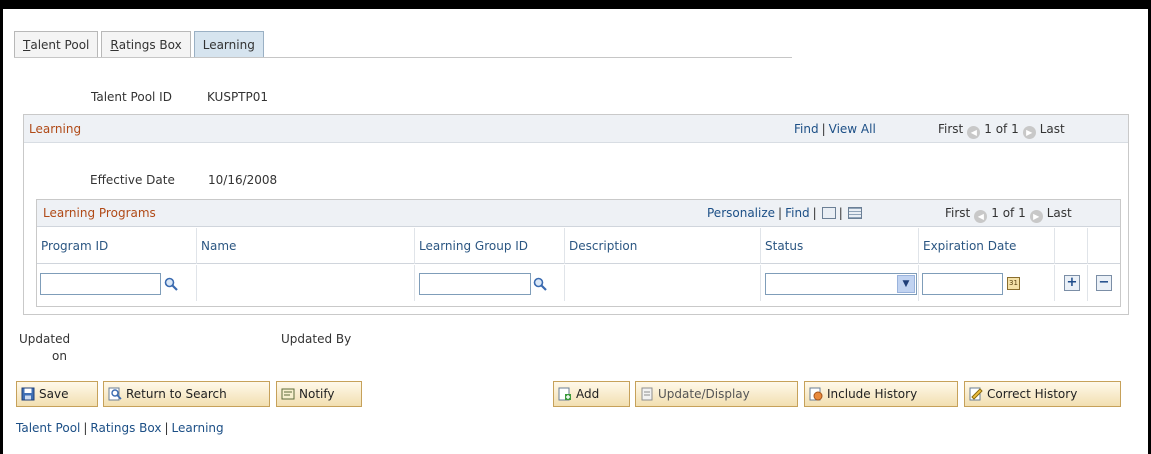 The width and height of the screenshot is (1151, 454). What do you see at coordinates (564, 394) in the screenshot?
I see `add-icon` at bounding box center [564, 394].